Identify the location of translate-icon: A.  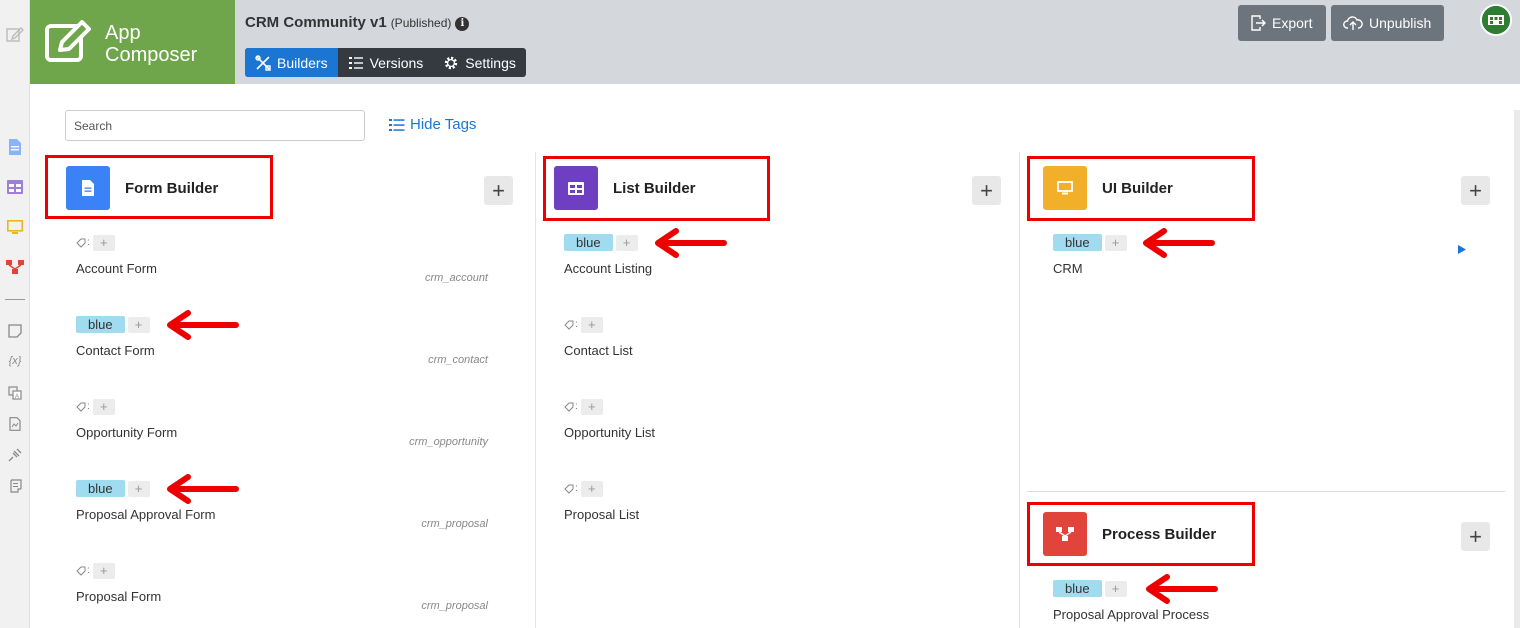
(15, 393).